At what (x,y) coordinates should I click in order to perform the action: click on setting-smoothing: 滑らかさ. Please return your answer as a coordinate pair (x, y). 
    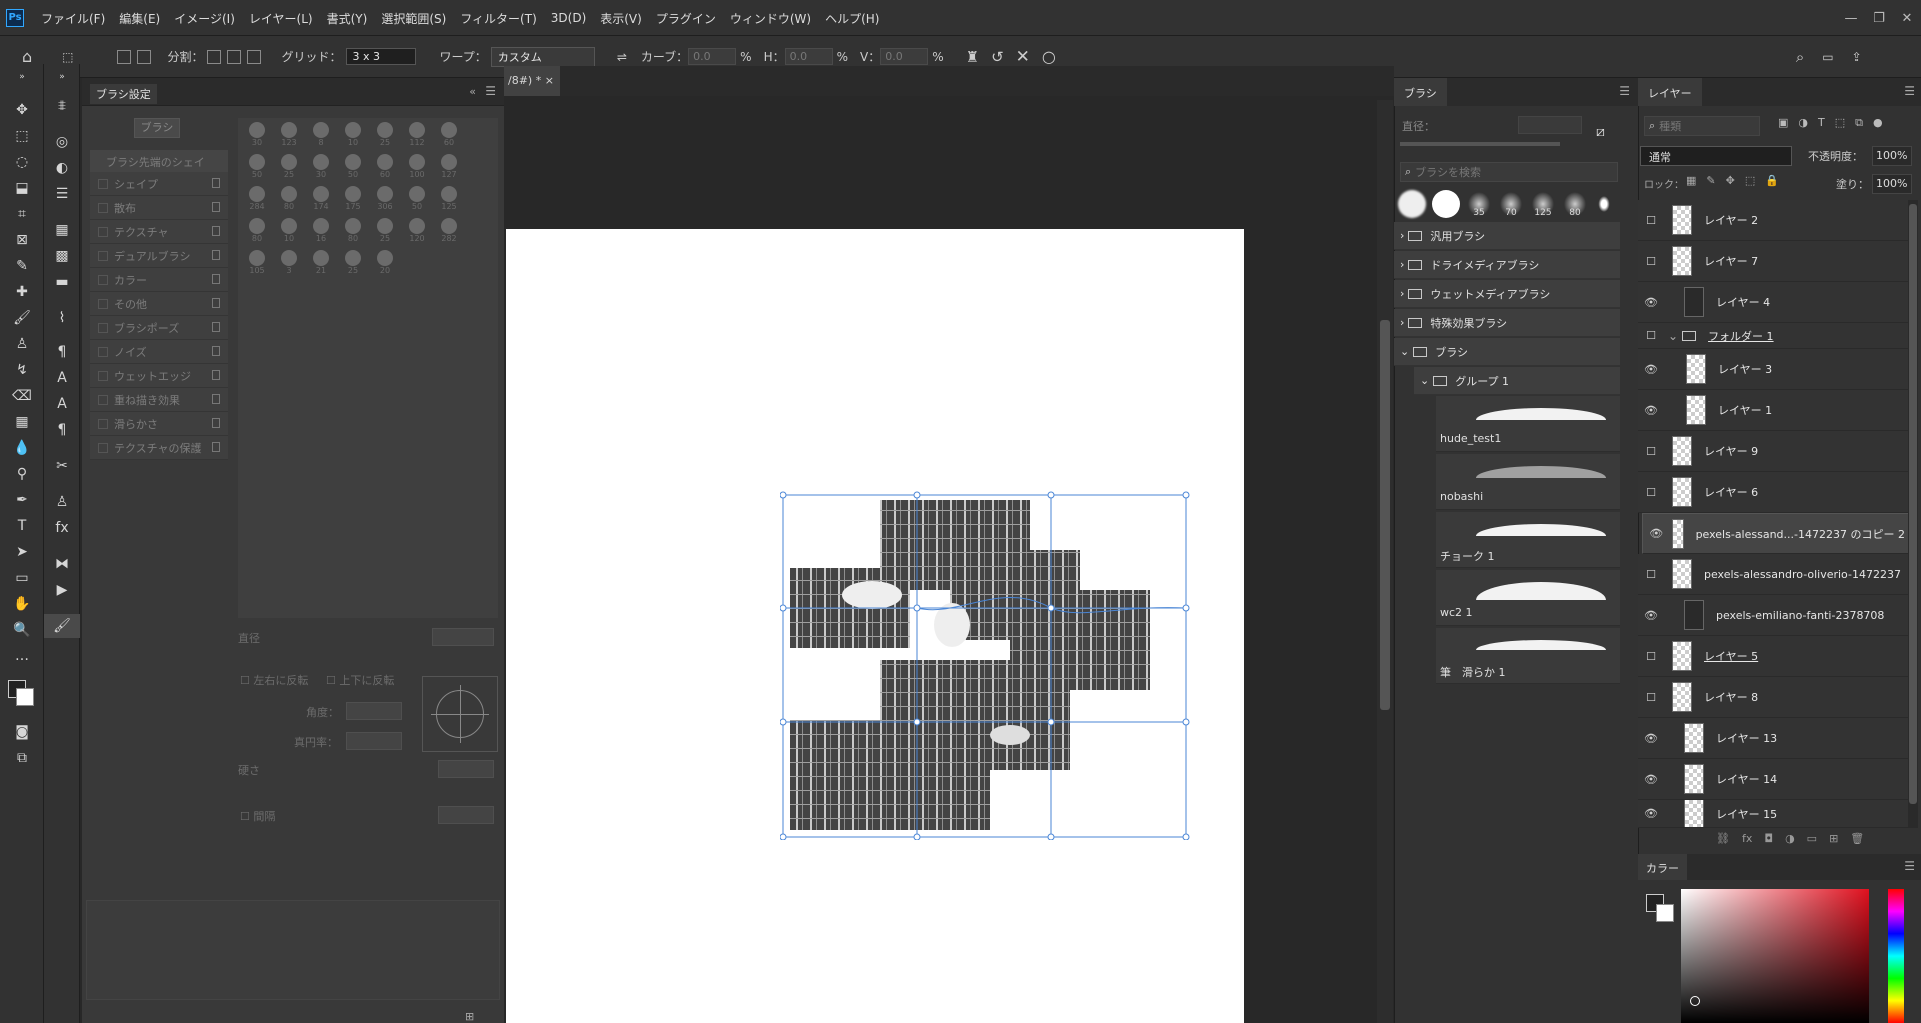
    Looking at the image, I should click on (159, 424).